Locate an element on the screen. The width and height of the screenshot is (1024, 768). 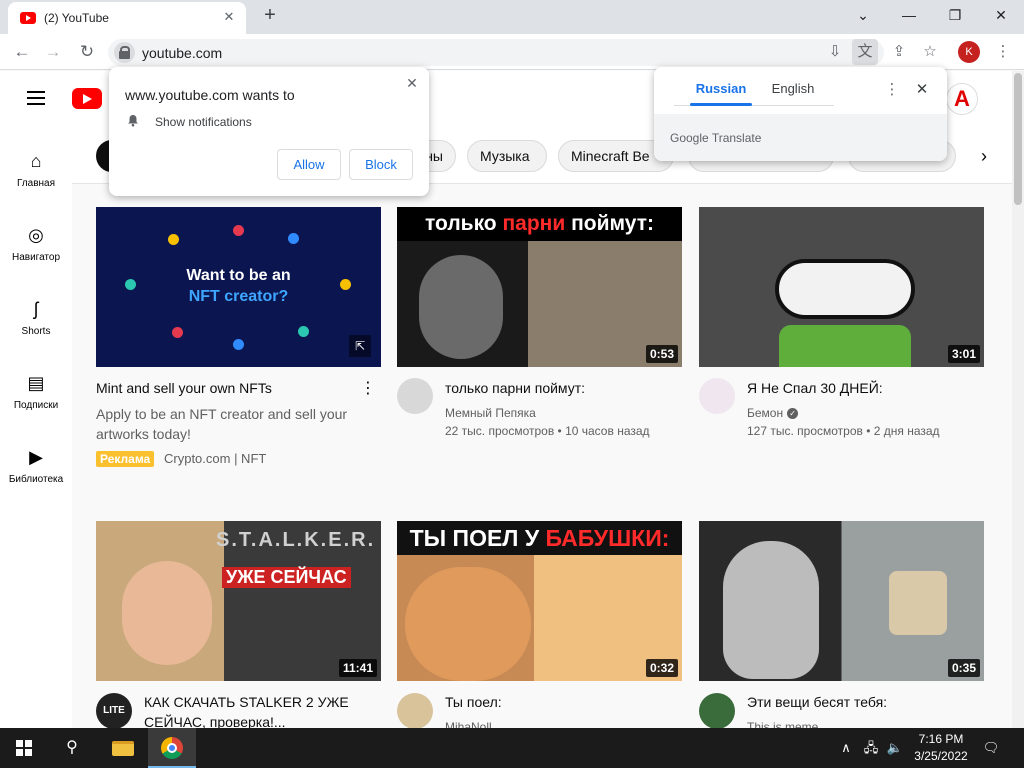
home-icon: ⌂ is located at coordinates (36, 161).